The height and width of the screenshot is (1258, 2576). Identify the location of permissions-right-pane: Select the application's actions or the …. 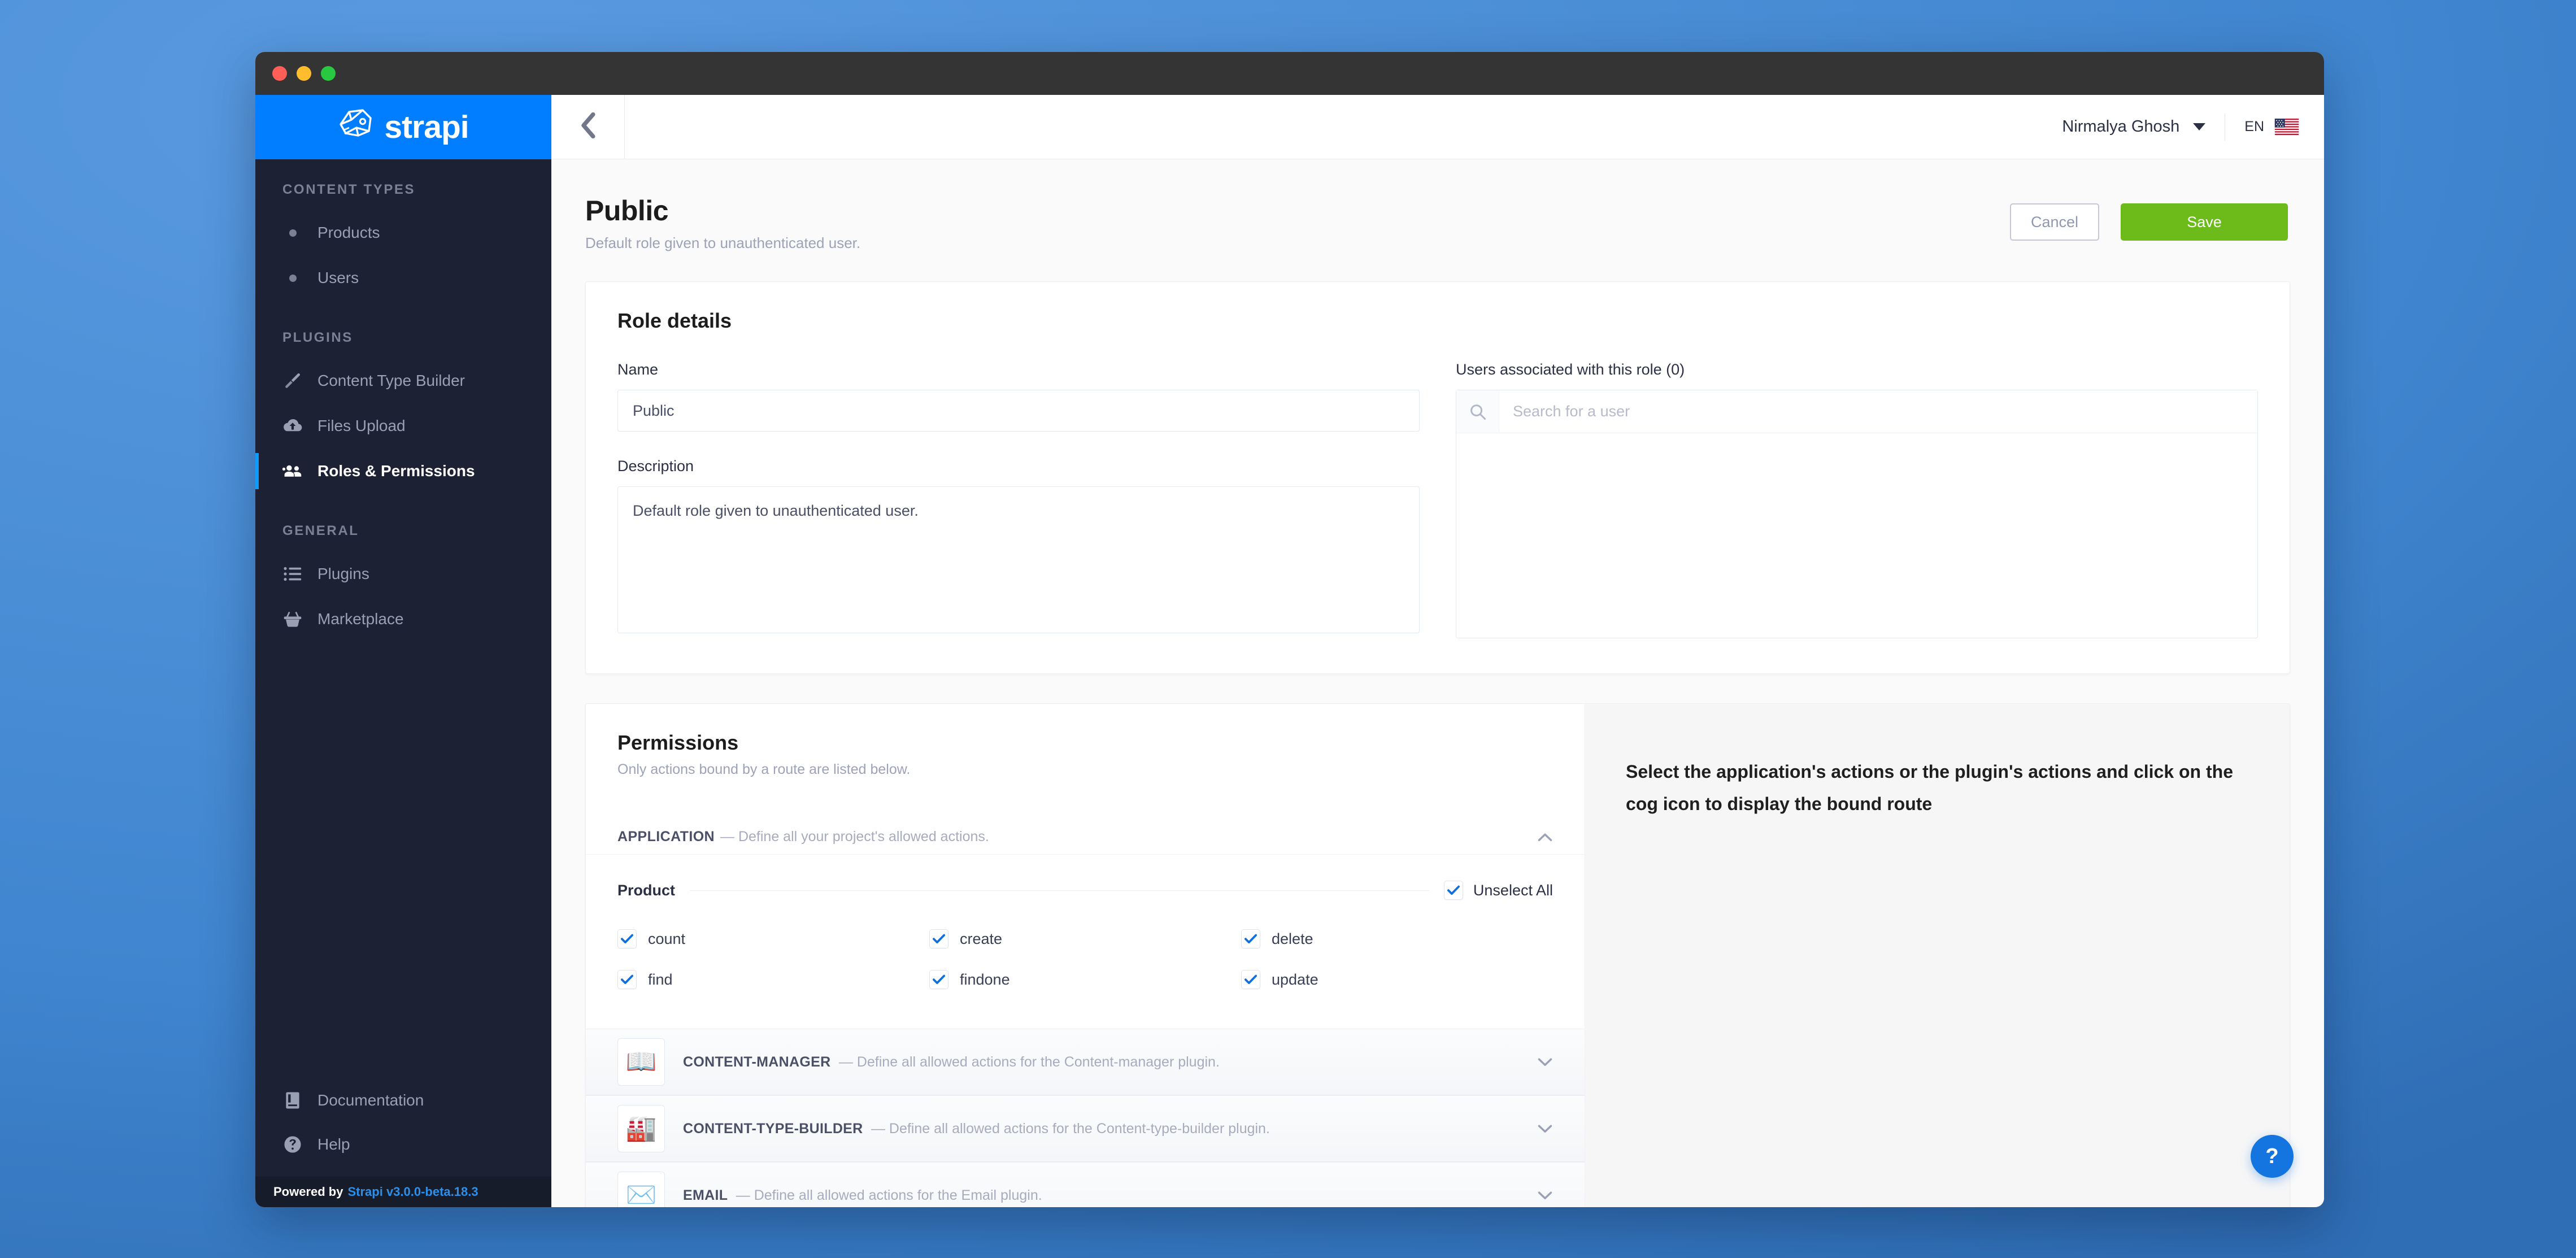
(1937, 955).